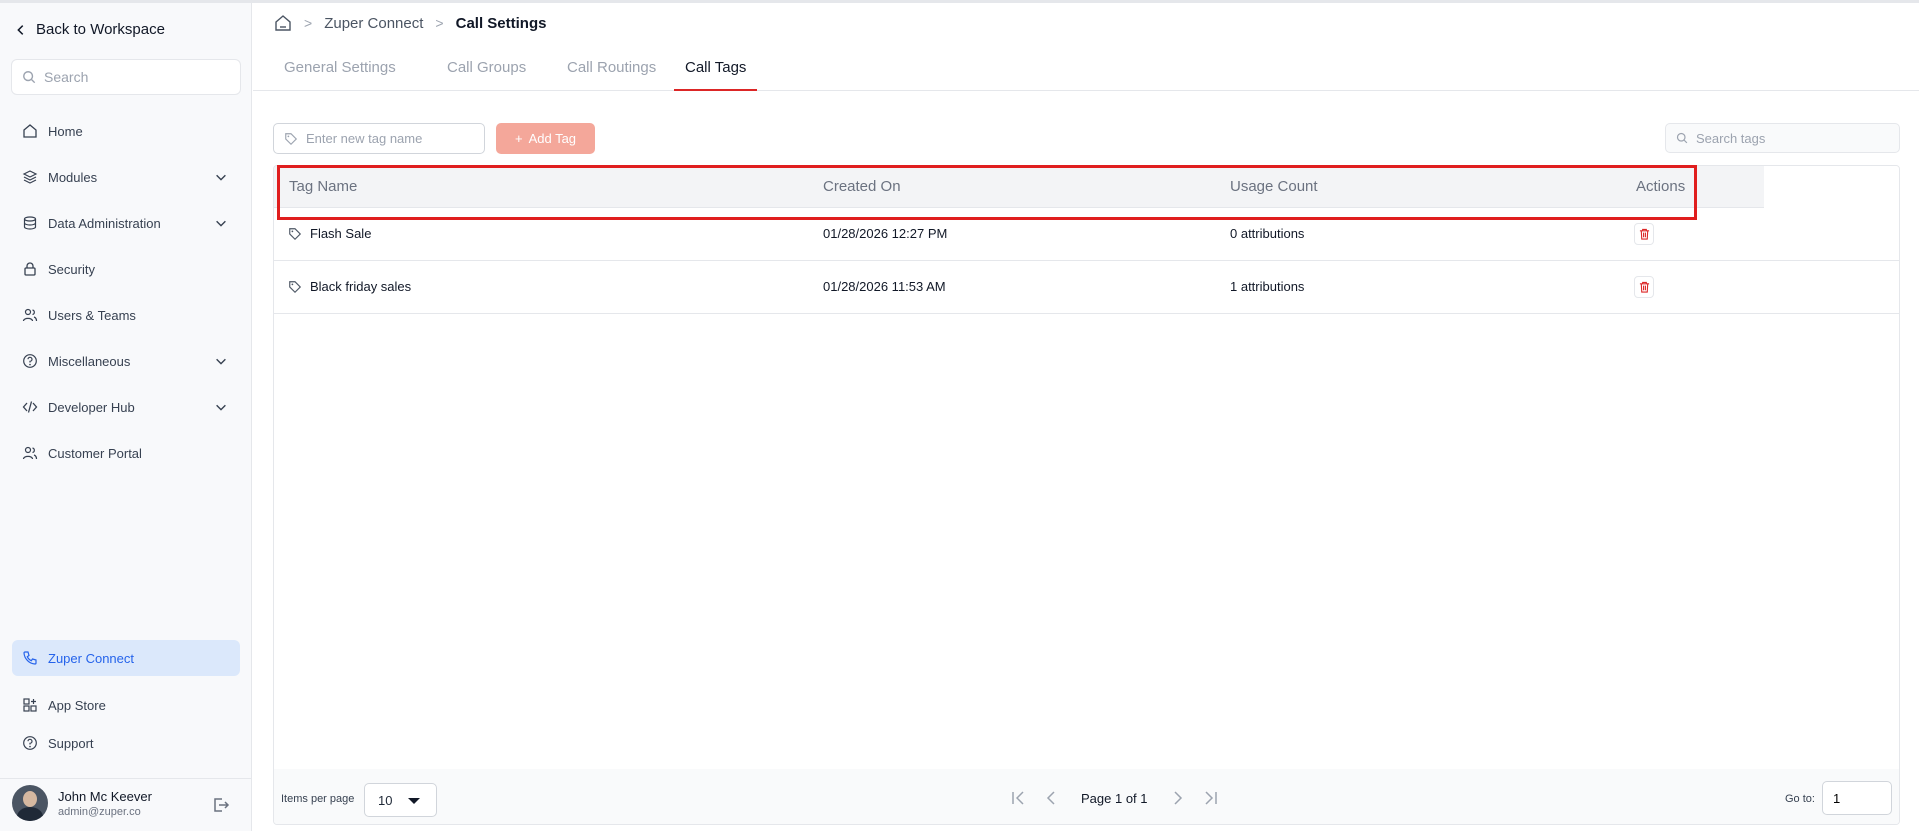 The image size is (1919, 831). Describe the element at coordinates (1857, 798) in the screenshot. I see `goto-page-input` at that location.